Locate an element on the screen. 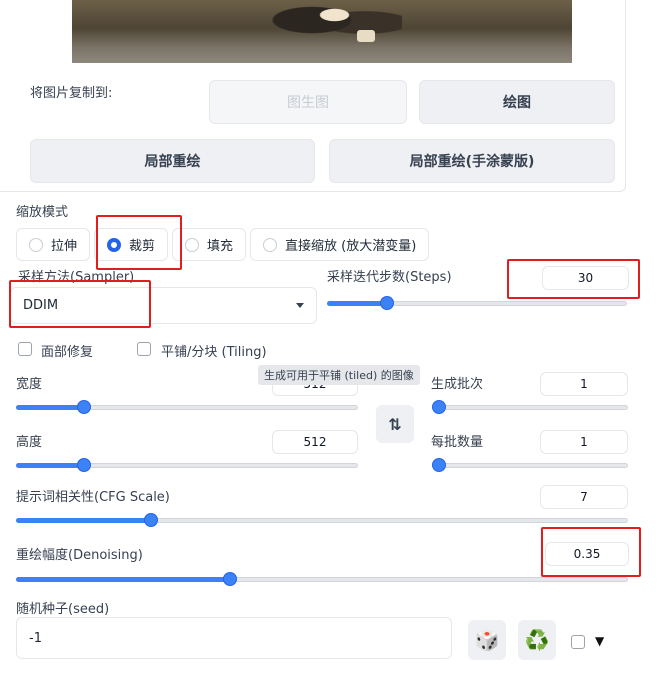 The height and width of the screenshot is (677, 660). width-slider is located at coordinates (187, 407).